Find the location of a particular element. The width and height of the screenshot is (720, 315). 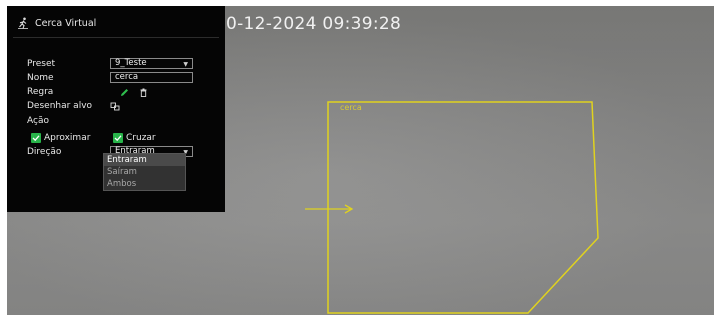

chevron-down-icon: ▼ is located at coordinates (185, 64).